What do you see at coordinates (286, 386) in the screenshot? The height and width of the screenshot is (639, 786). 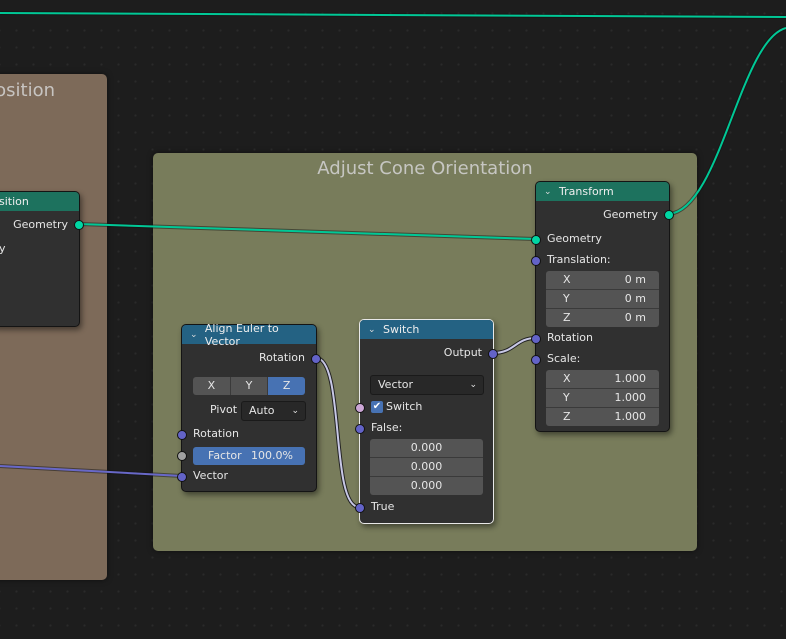 I see `axis-z-button: Z` at bounding box center [286, 386].